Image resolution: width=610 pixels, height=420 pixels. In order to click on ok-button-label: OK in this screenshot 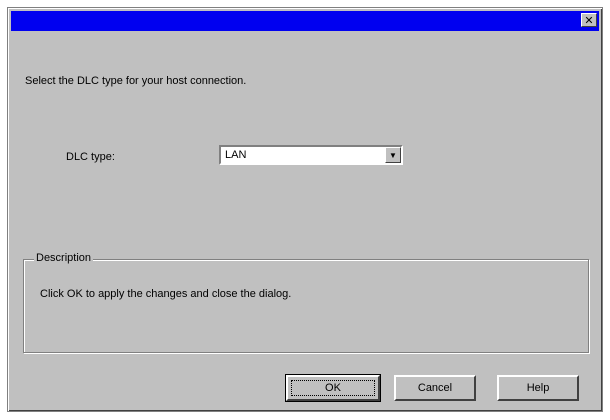, I will do `click(333, 388)`.